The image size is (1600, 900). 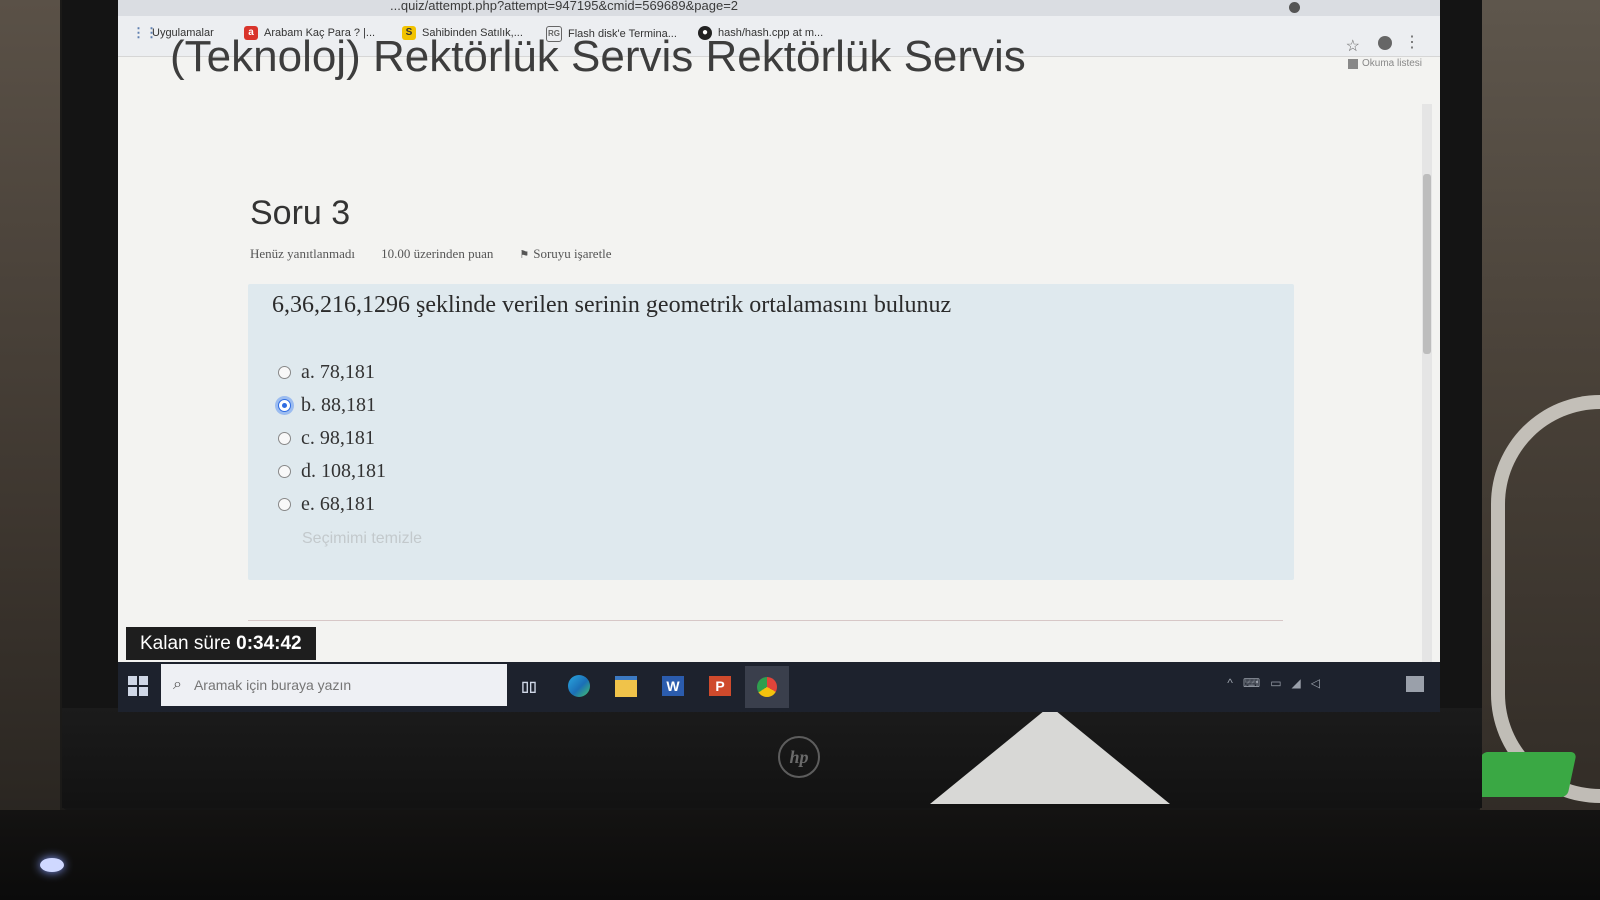 What do you see at coordinates (437, 253) in the screenshot?
I see `question-points: 10.00 üzerinden puan` at bounding box center [437, 253].